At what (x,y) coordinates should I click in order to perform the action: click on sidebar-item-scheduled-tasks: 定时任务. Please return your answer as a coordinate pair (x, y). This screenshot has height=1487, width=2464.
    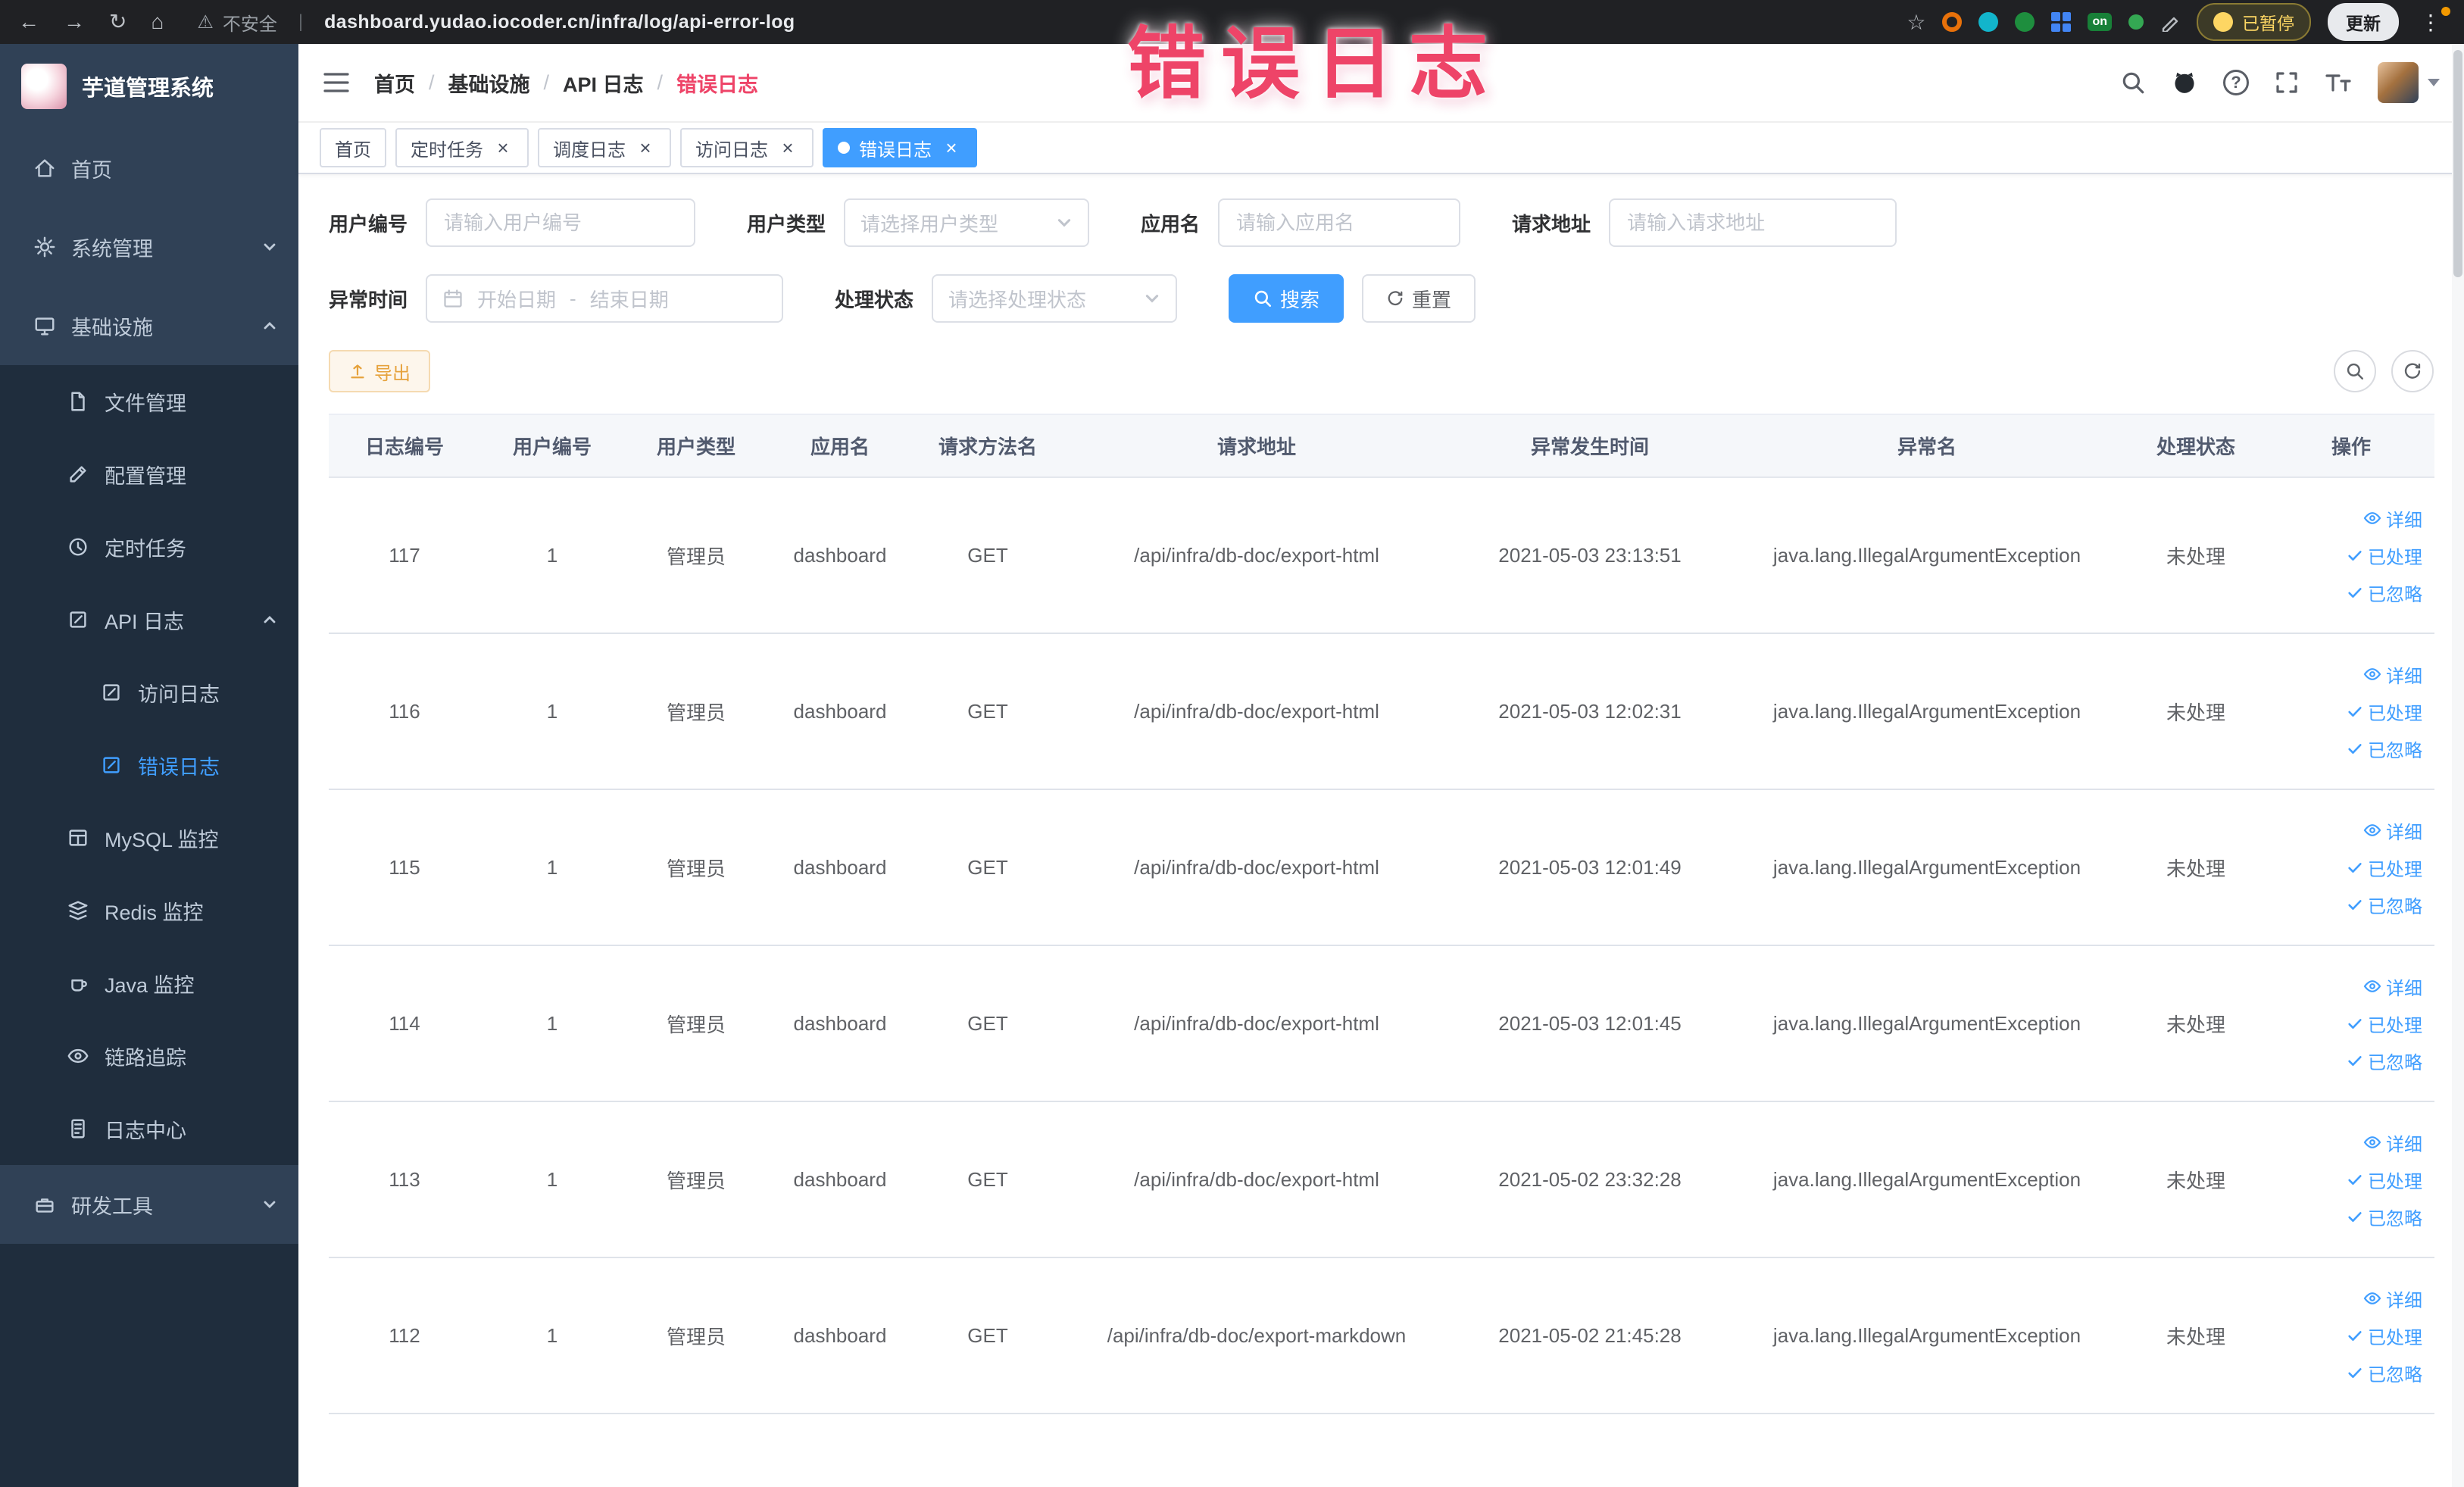
    Looking at the image, I should click on (149, 547).